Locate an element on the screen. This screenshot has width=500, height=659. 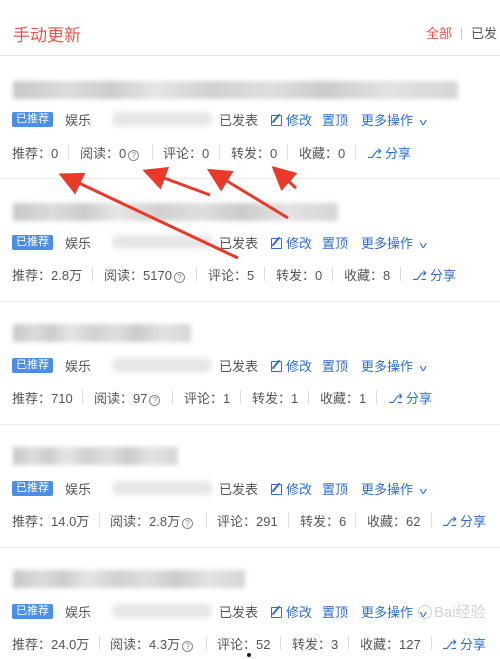
status-filter: 全部 已发 is located at coordinates (461, 32).